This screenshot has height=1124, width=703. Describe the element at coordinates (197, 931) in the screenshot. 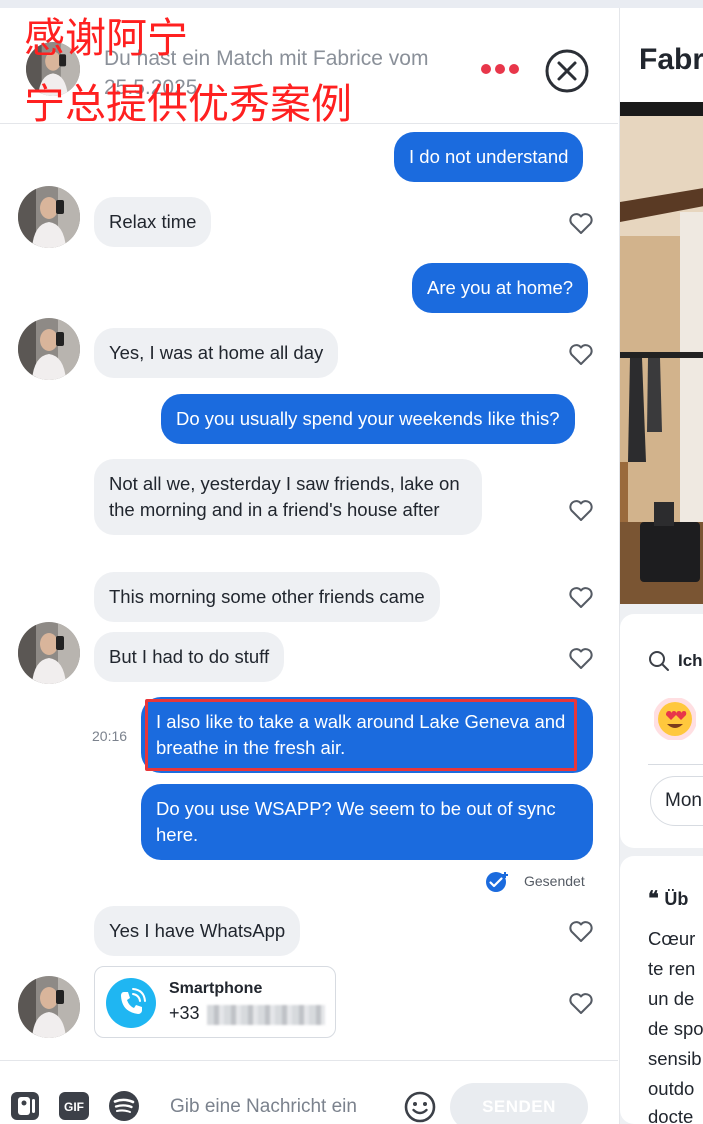

I see `message-incoming: Yes I have WhatsApp` at that location.